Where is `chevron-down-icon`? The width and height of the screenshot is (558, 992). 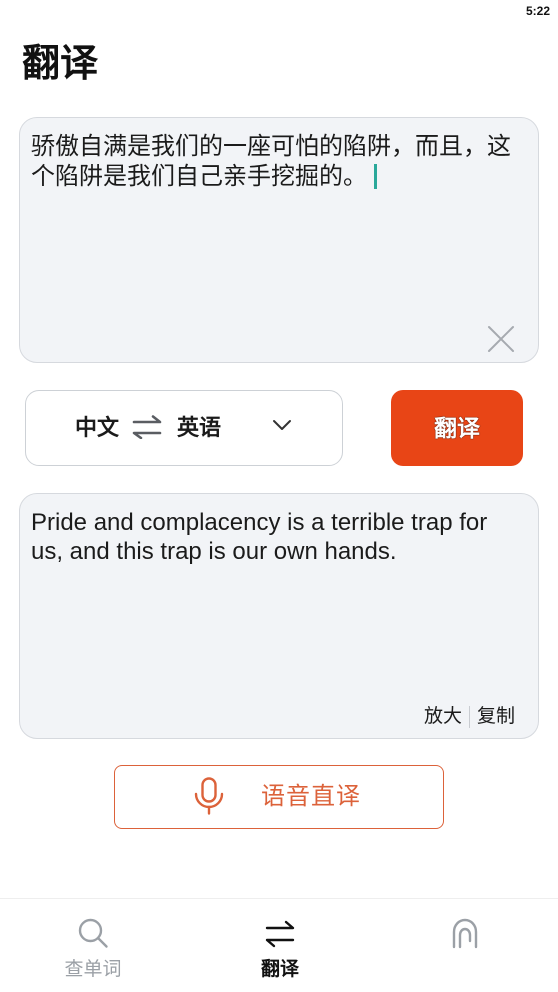 chevron-down-icon is located at coordinates (282, 425).